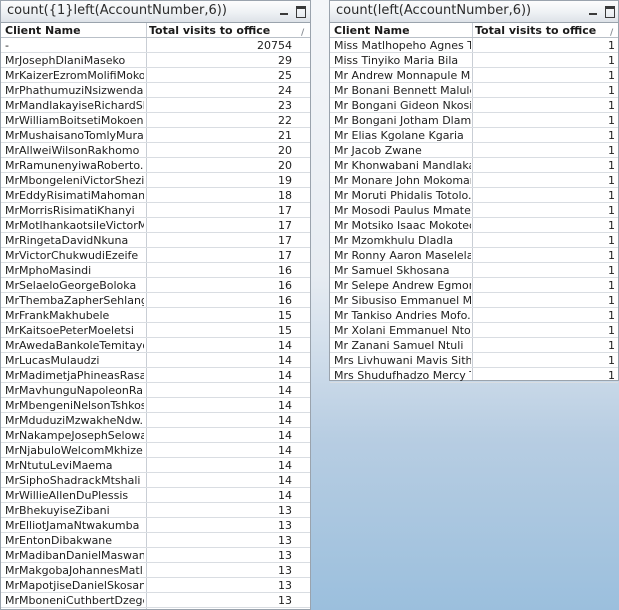 The image size is (619, 610). Describe the element at coordinates (155, 225) in the screenshot. I see `table-row: MrMotlhankaotsileVictorM... 17` at that location.